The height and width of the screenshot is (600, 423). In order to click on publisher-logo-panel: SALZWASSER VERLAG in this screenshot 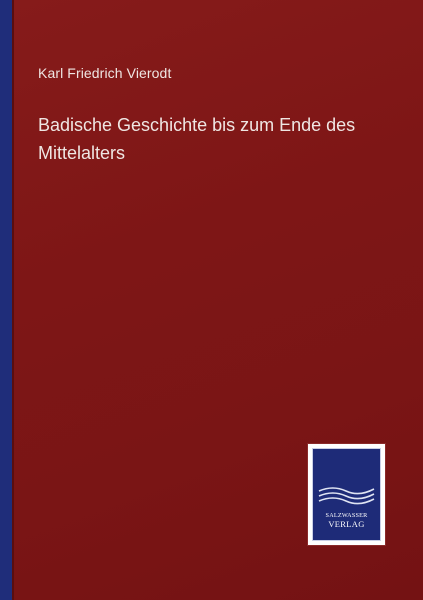, I will do `click(346, 494)`.